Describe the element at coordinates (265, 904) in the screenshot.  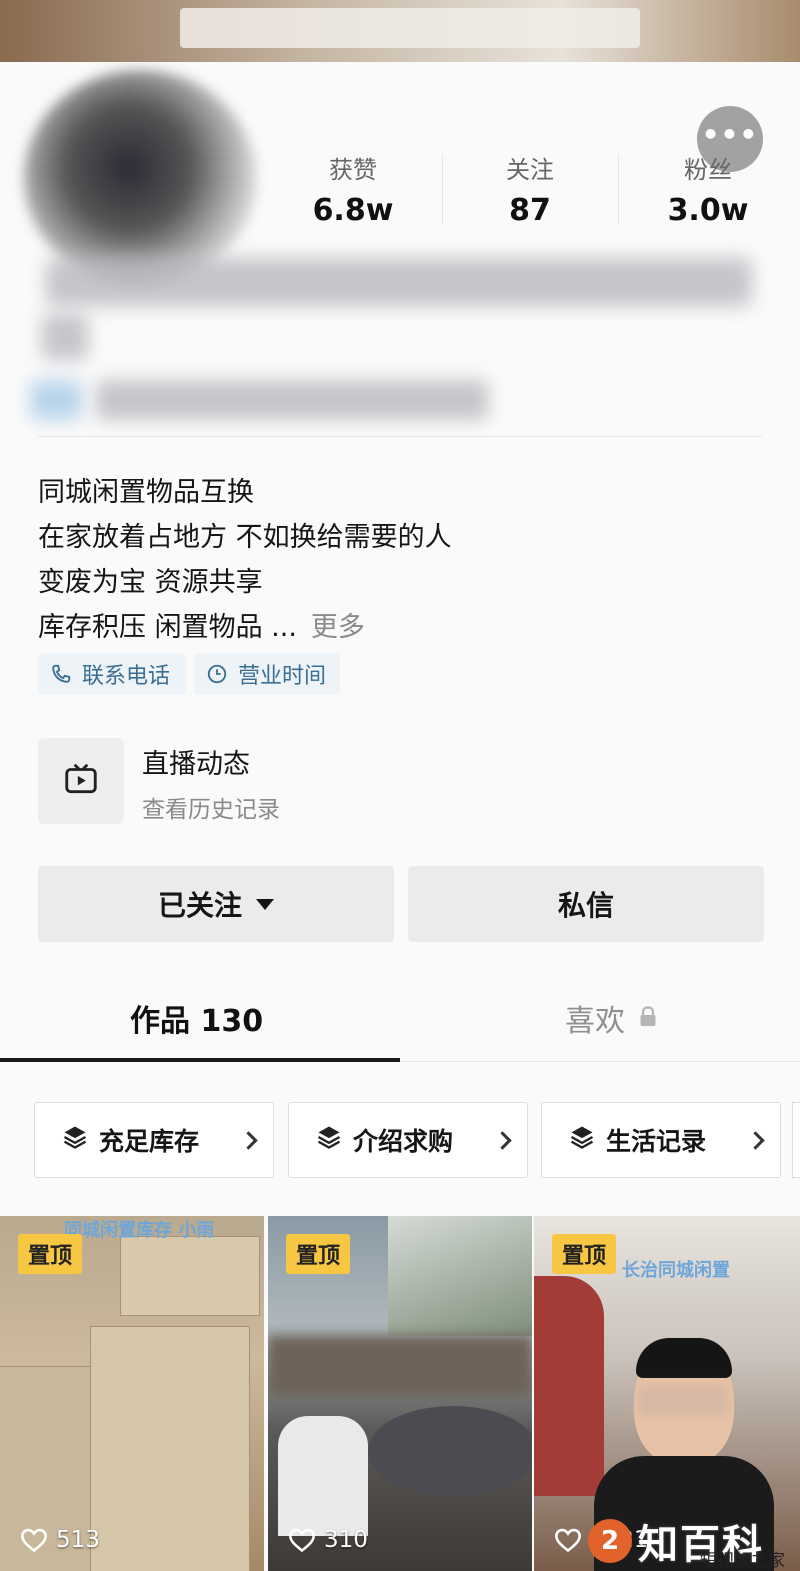
I see `caret-down-icon` at that location.